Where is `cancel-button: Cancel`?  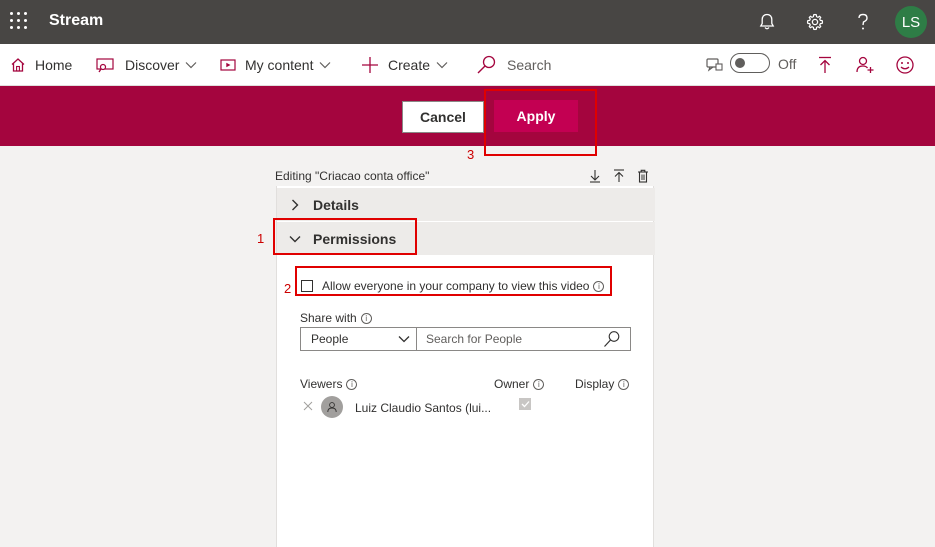 cancel-button: Cancel is located at coordinates (443, 117).